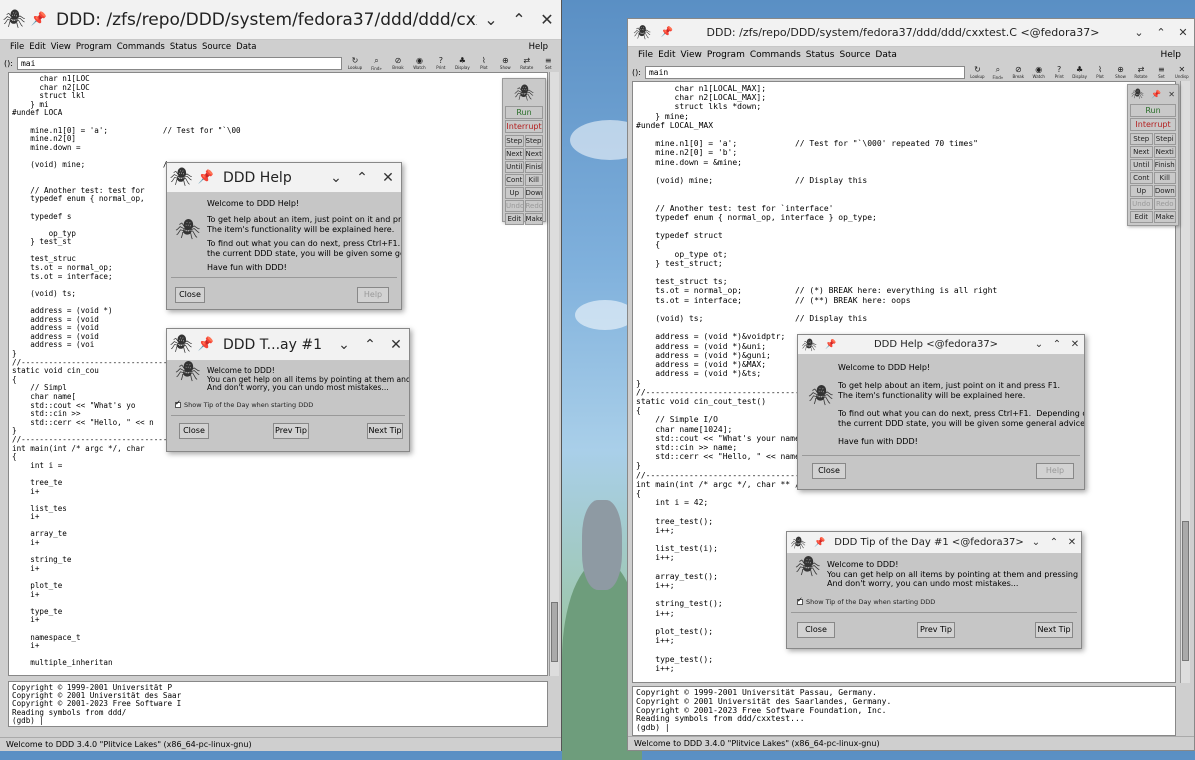 Image resolution: width=1195 pixels, height=760 pixels. I want to click on argument-input: main, so click(805, 72).